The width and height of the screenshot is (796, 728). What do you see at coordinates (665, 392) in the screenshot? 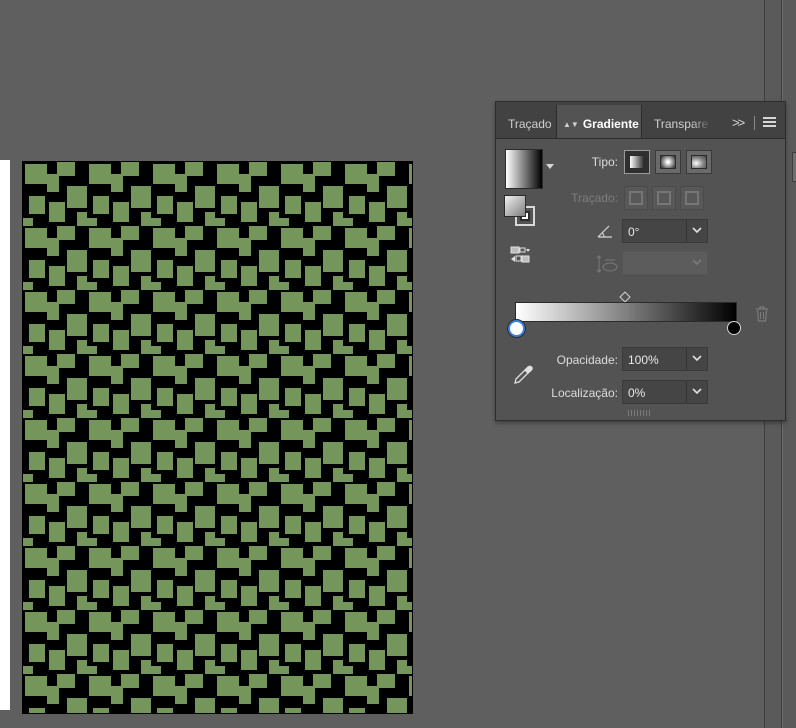
I see `localizacao-dropdown: 0%` at bounding box center [665, 392].